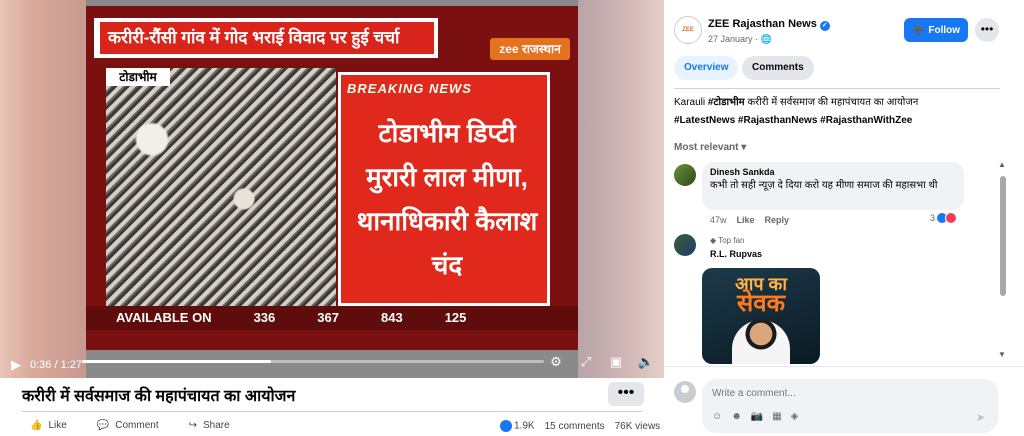 The height and width of the screenshot is (436, 1024). Describe the element at coordinates (313, 361) in the screenshot. I see `progress-bar` at that location.